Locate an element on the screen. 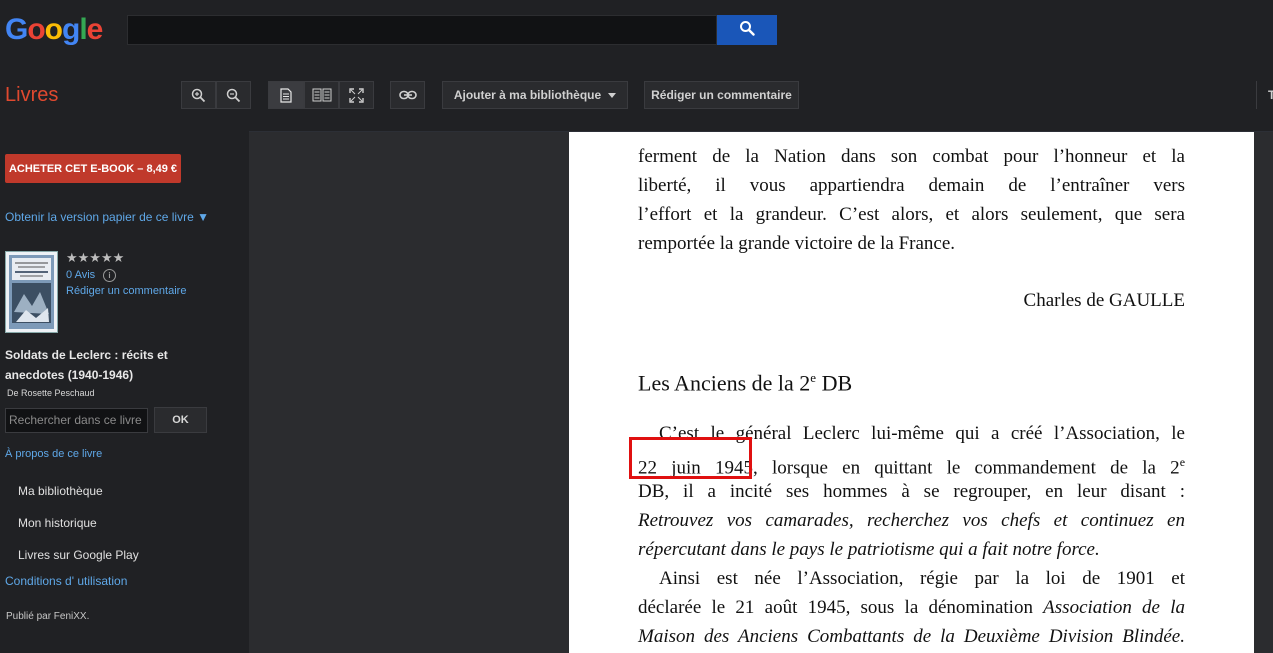 Image resolution: width=1273 pixels, height=653 pixels. cut-off-text-line is located at coordinates (911, 129).